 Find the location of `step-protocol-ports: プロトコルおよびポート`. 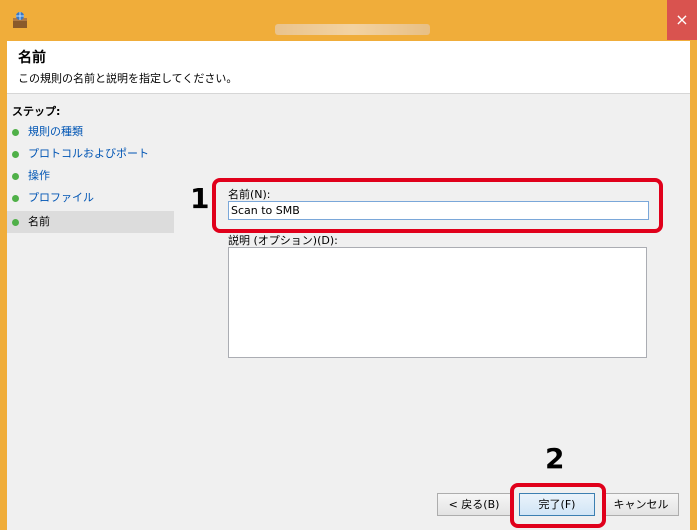

step-protocol-ports: プロトコルおよびポート is located at coordinates (92, 154).